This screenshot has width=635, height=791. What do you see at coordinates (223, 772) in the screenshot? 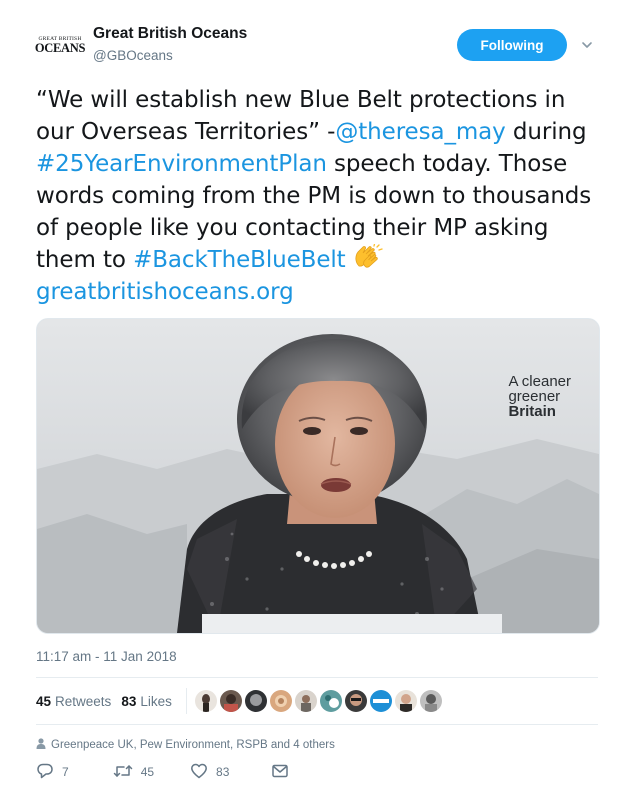
I see `like-count: 83` at bounding box center [223, 772].